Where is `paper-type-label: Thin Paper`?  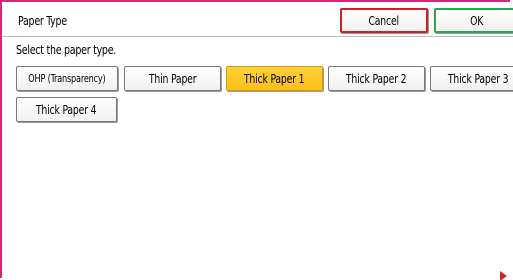
paper-type-label: Thin Paper is located at coordinates (172, 78).